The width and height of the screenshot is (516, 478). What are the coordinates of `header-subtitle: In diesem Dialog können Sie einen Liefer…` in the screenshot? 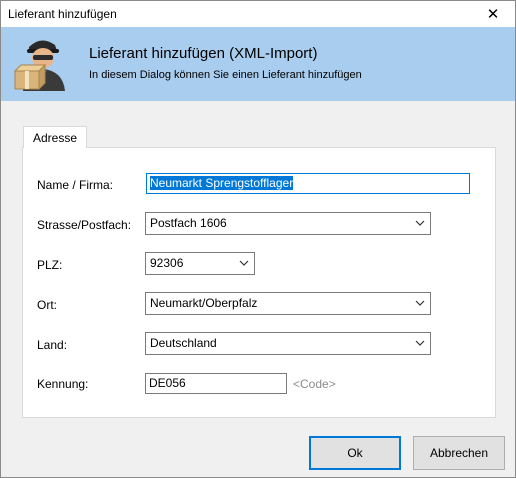 It's located at (225, 75).